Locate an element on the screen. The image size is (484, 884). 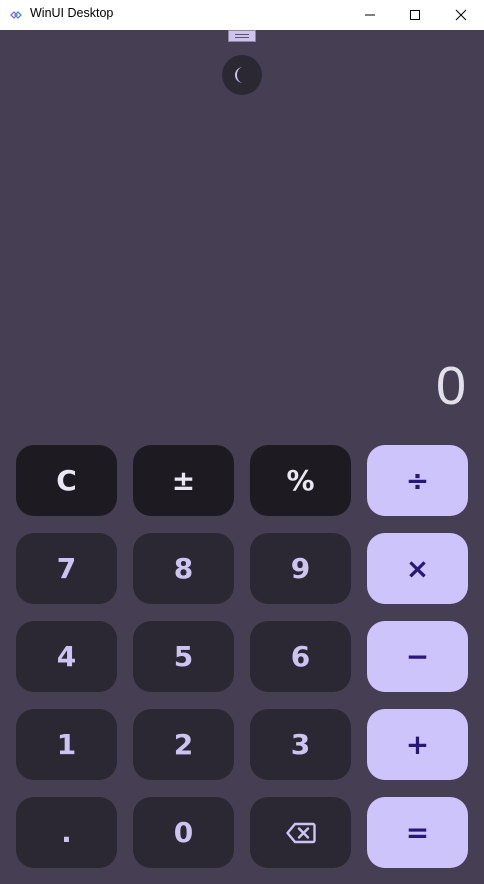
backspace-icon is located at coordinates (300, 832).